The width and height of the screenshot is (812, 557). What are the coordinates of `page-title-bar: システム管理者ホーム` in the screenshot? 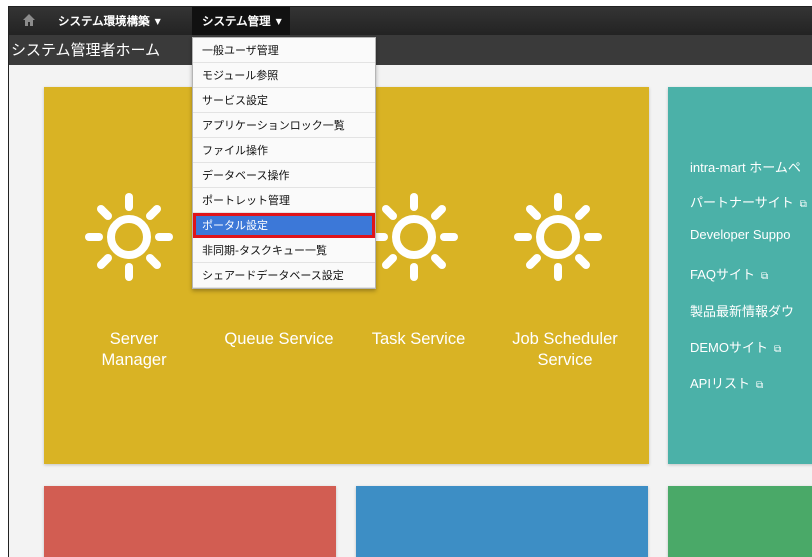 It's located at (410, 50).